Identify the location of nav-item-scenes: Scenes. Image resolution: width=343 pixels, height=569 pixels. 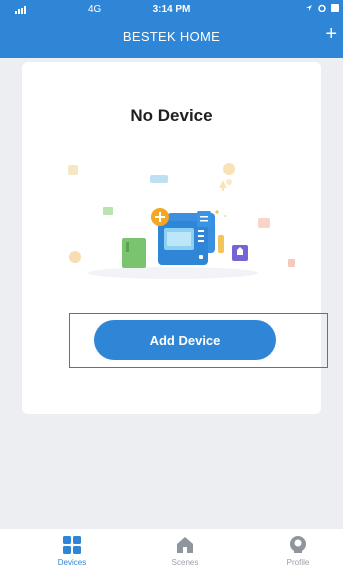
(185, 551).